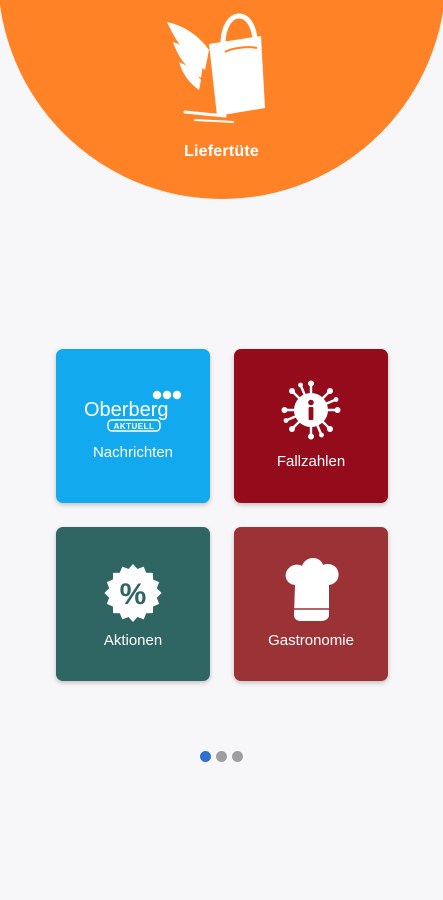 The height and width of the screenshot is (900, 443). Describe the element at coordinates (311, 640) in the screenshot. I see `tile-label-gastronomie: Gastronomie` at that location.